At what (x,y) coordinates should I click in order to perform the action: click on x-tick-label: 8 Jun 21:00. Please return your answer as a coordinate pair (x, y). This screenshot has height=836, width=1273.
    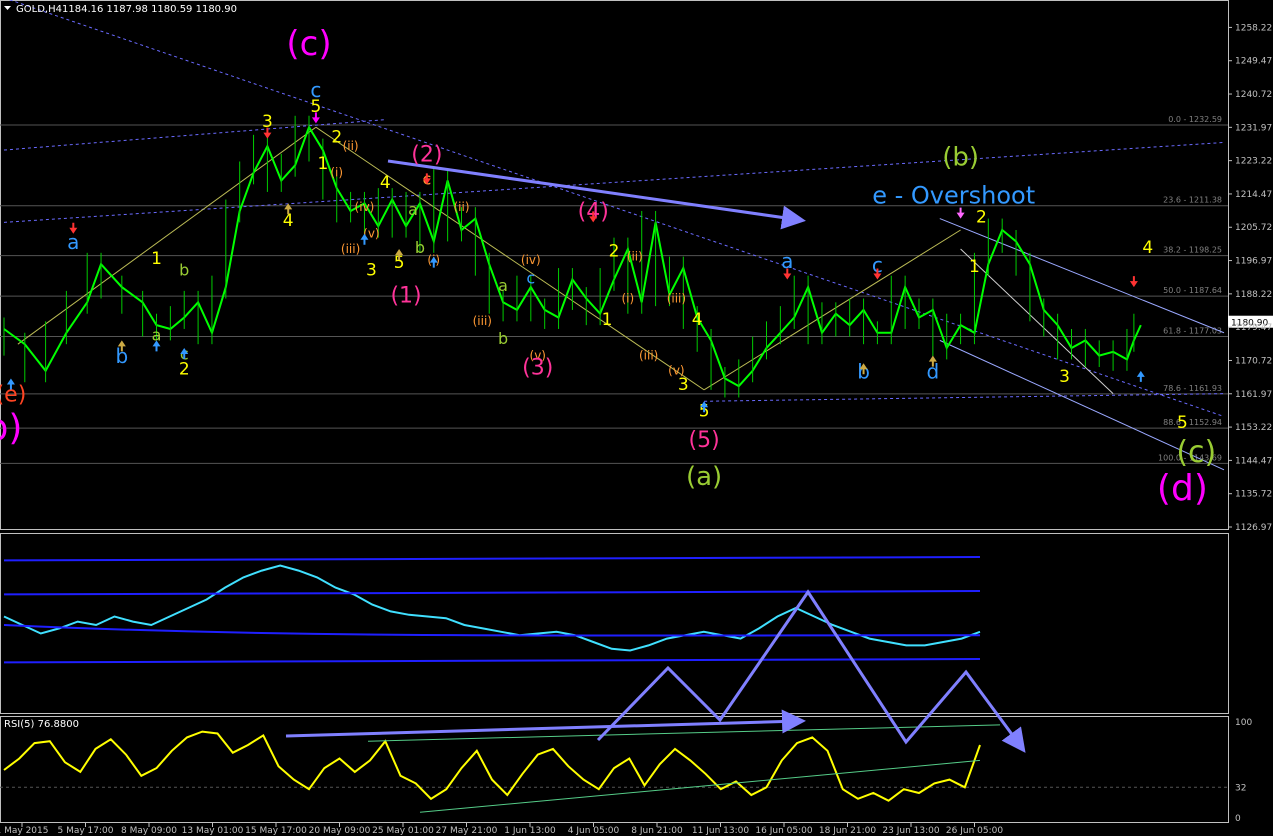
    Looking at the image, I should click on (657, 831).